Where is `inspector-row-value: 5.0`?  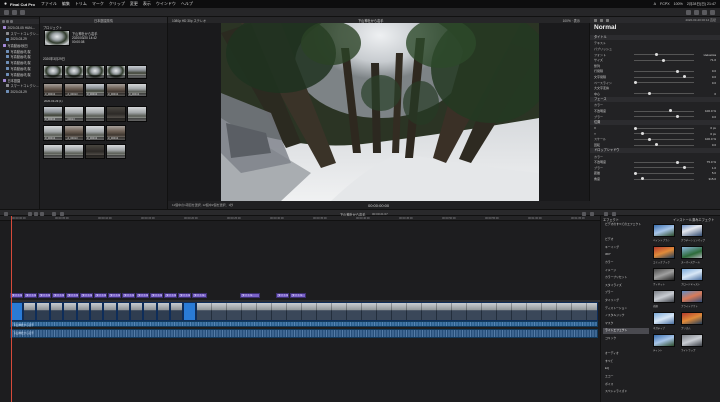
inspector-row-value: 5.0 is located at coordinates (714, 173).